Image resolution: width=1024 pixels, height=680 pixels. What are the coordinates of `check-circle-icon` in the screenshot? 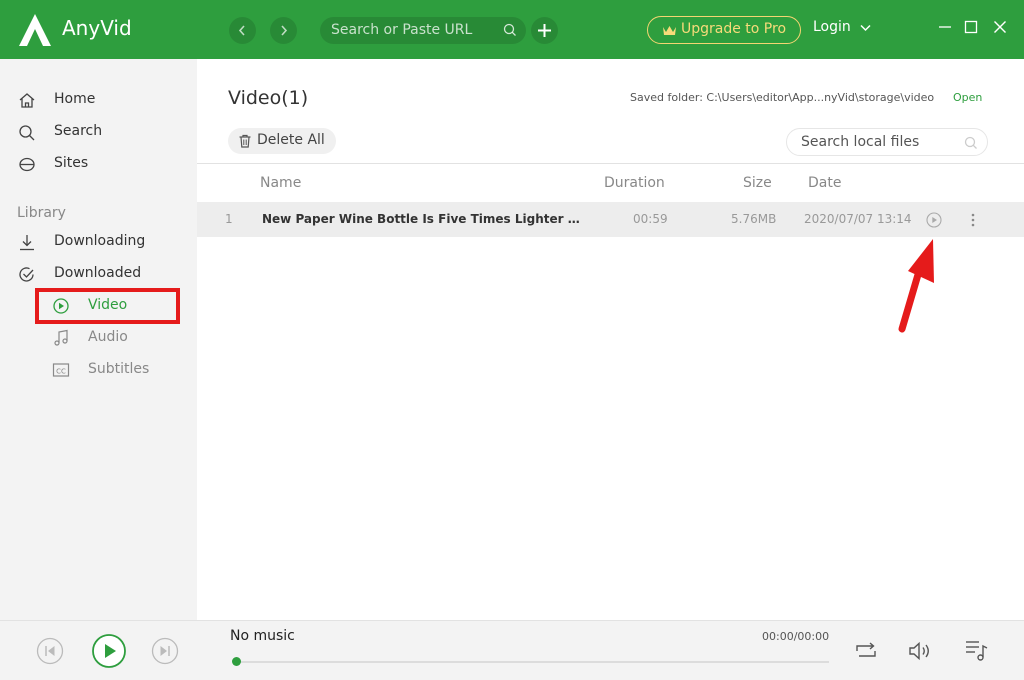 It's located at (26, 274).